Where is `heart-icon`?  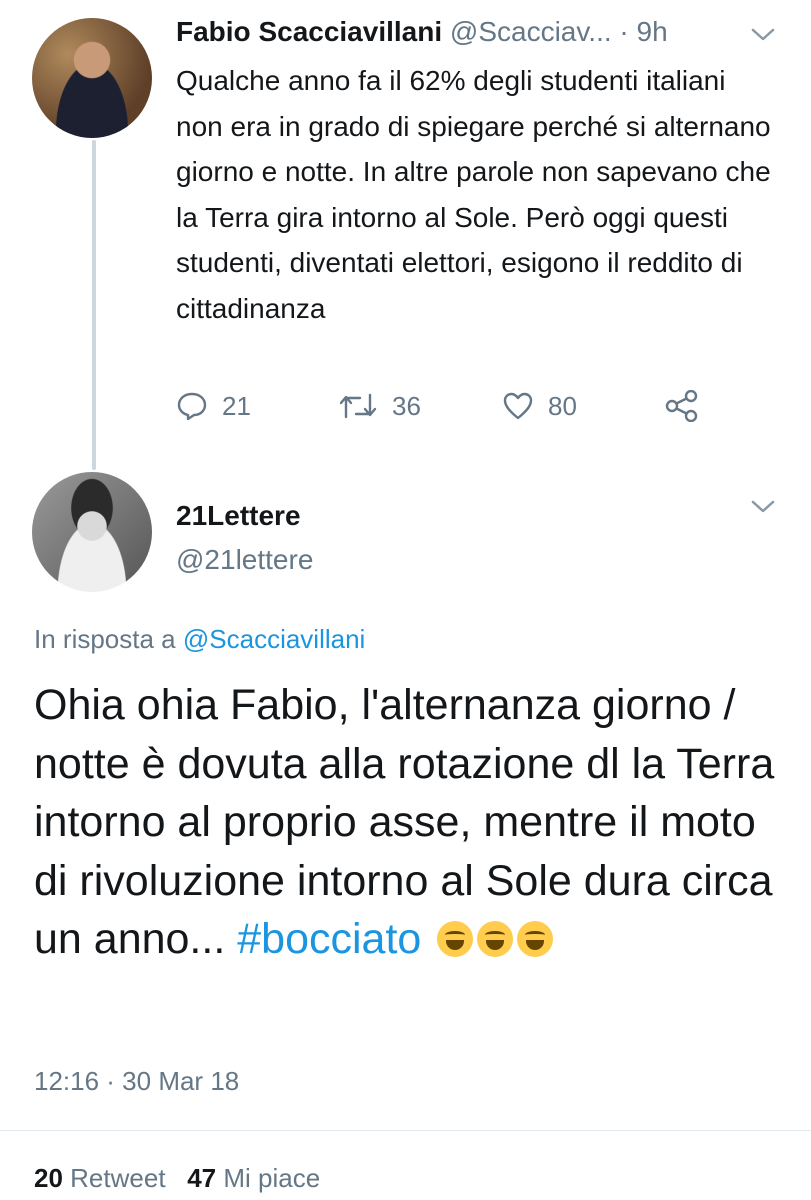
heart-icon is located at coordinates (518, 406).